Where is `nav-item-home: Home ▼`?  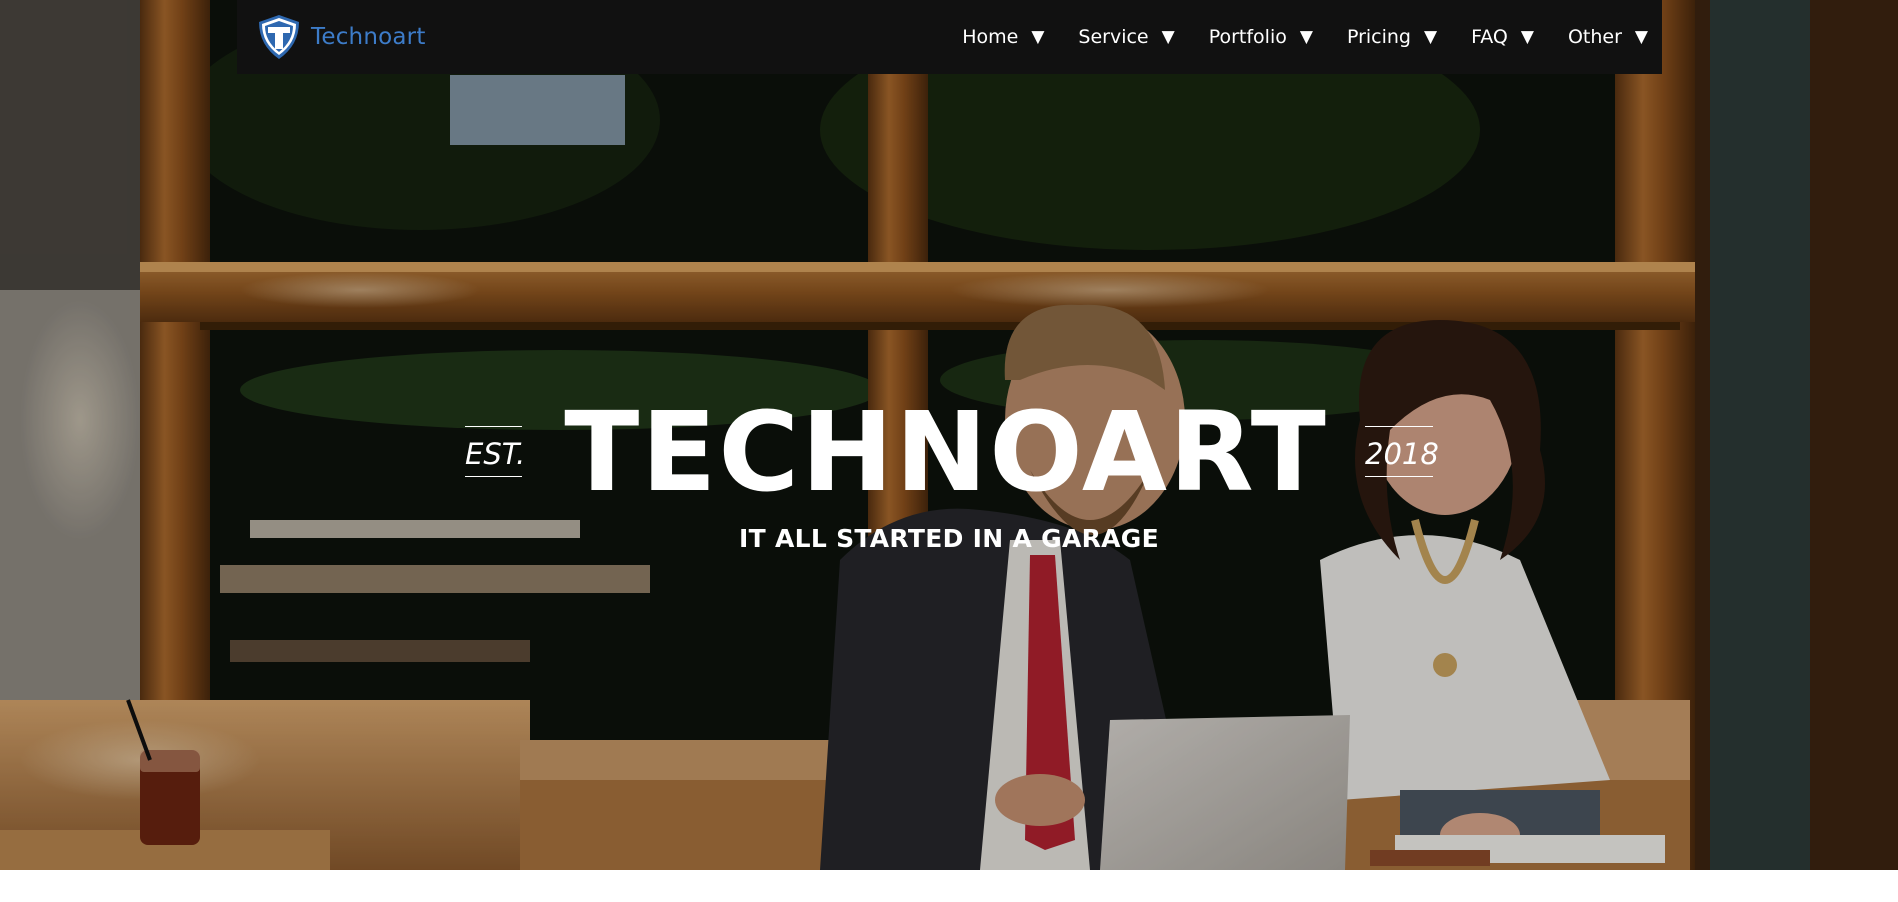 nav-item-home: Home ▼ is located at coordinates (1003, 37).